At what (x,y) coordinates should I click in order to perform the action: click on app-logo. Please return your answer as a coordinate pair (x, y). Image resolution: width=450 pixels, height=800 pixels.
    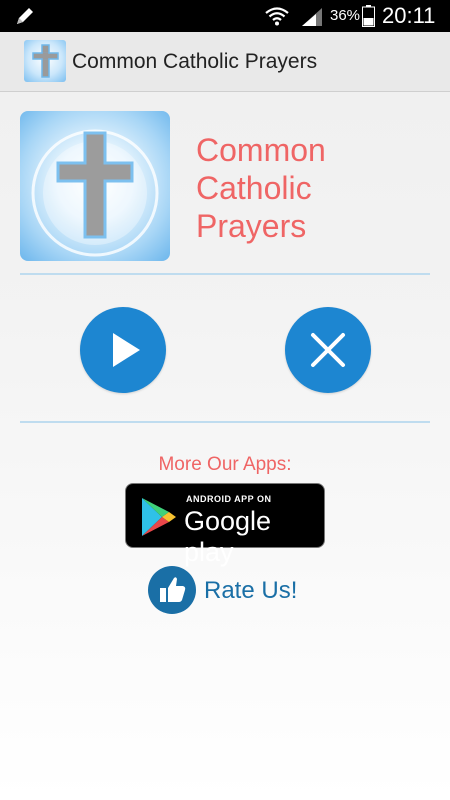
    Looking at the image, I should click on (95, 186).